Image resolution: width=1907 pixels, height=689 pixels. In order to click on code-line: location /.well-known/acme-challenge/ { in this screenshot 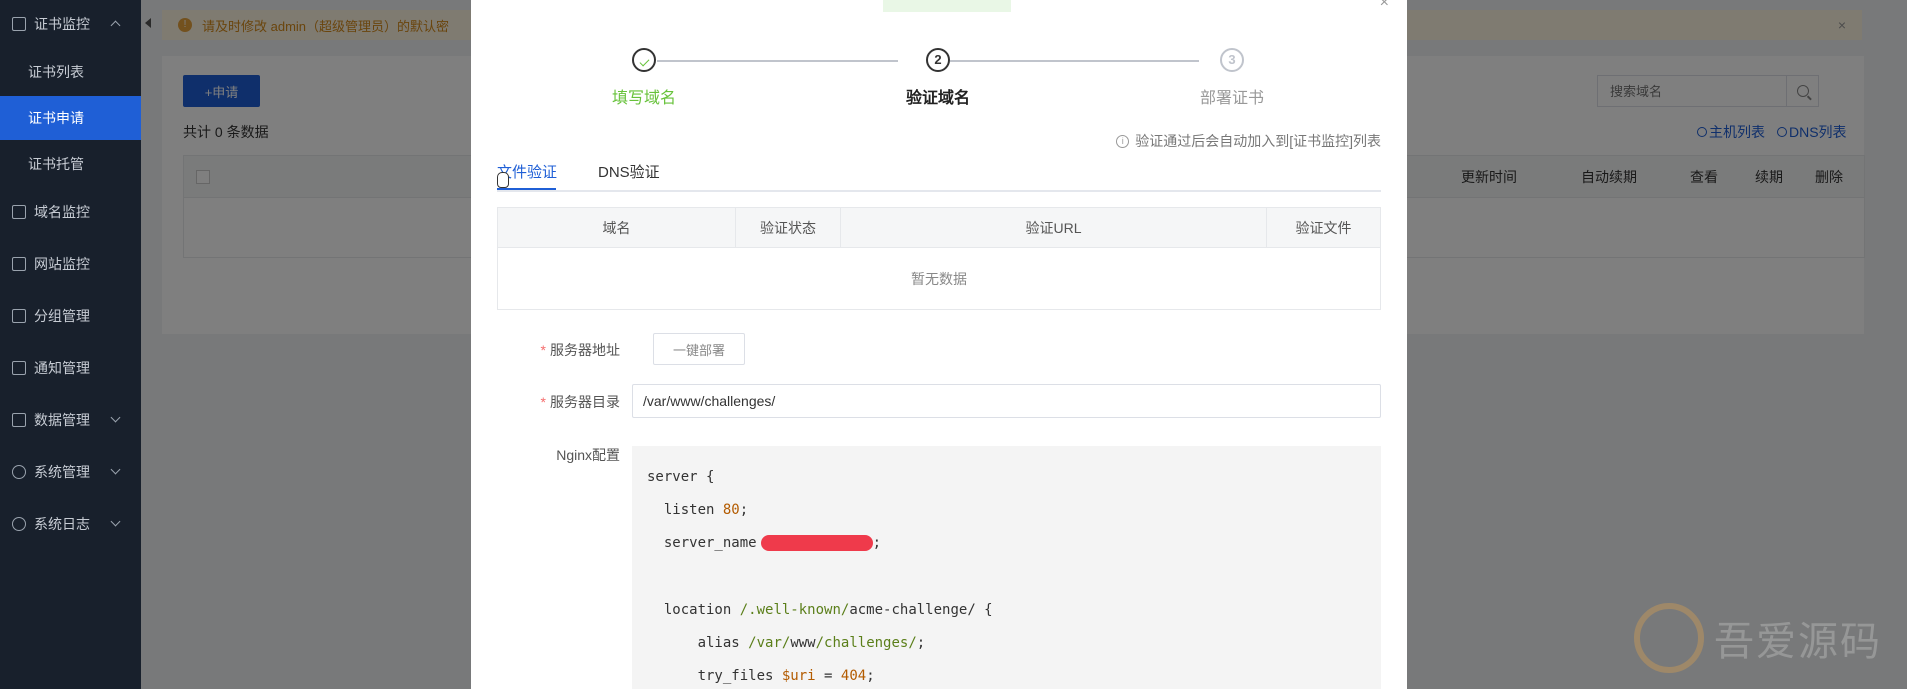, I will do `click(820, 610)`.